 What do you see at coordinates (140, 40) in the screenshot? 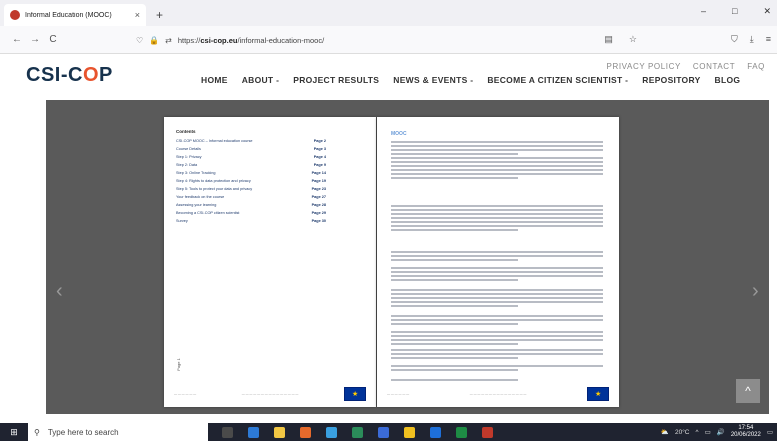
I see `shield-icon: ♡` at bounding box center [140, 40].